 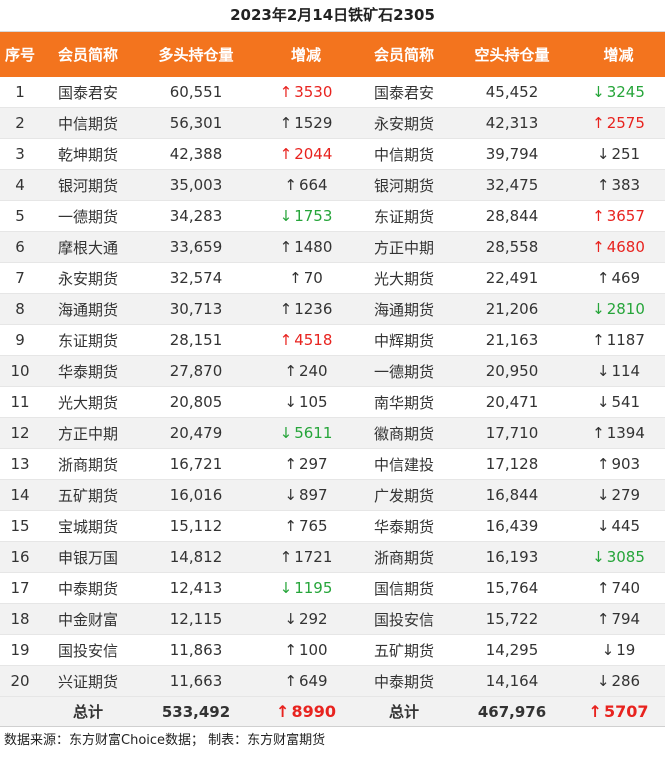 I want to click on change-value: 2575, so click(x=625, y=123).